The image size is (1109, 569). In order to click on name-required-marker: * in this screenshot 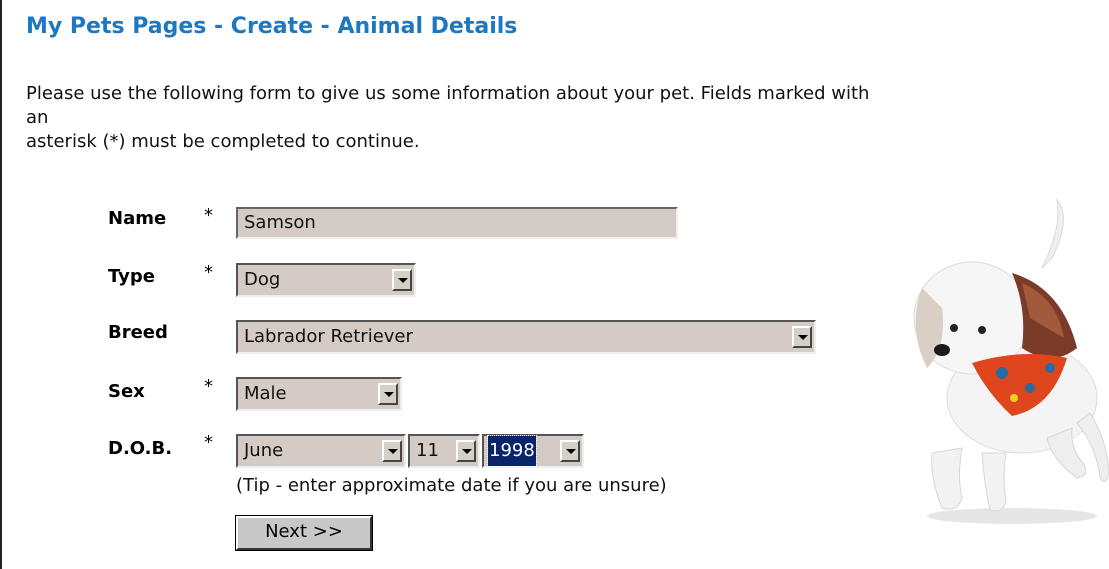, I will do `click(208, 215)`.